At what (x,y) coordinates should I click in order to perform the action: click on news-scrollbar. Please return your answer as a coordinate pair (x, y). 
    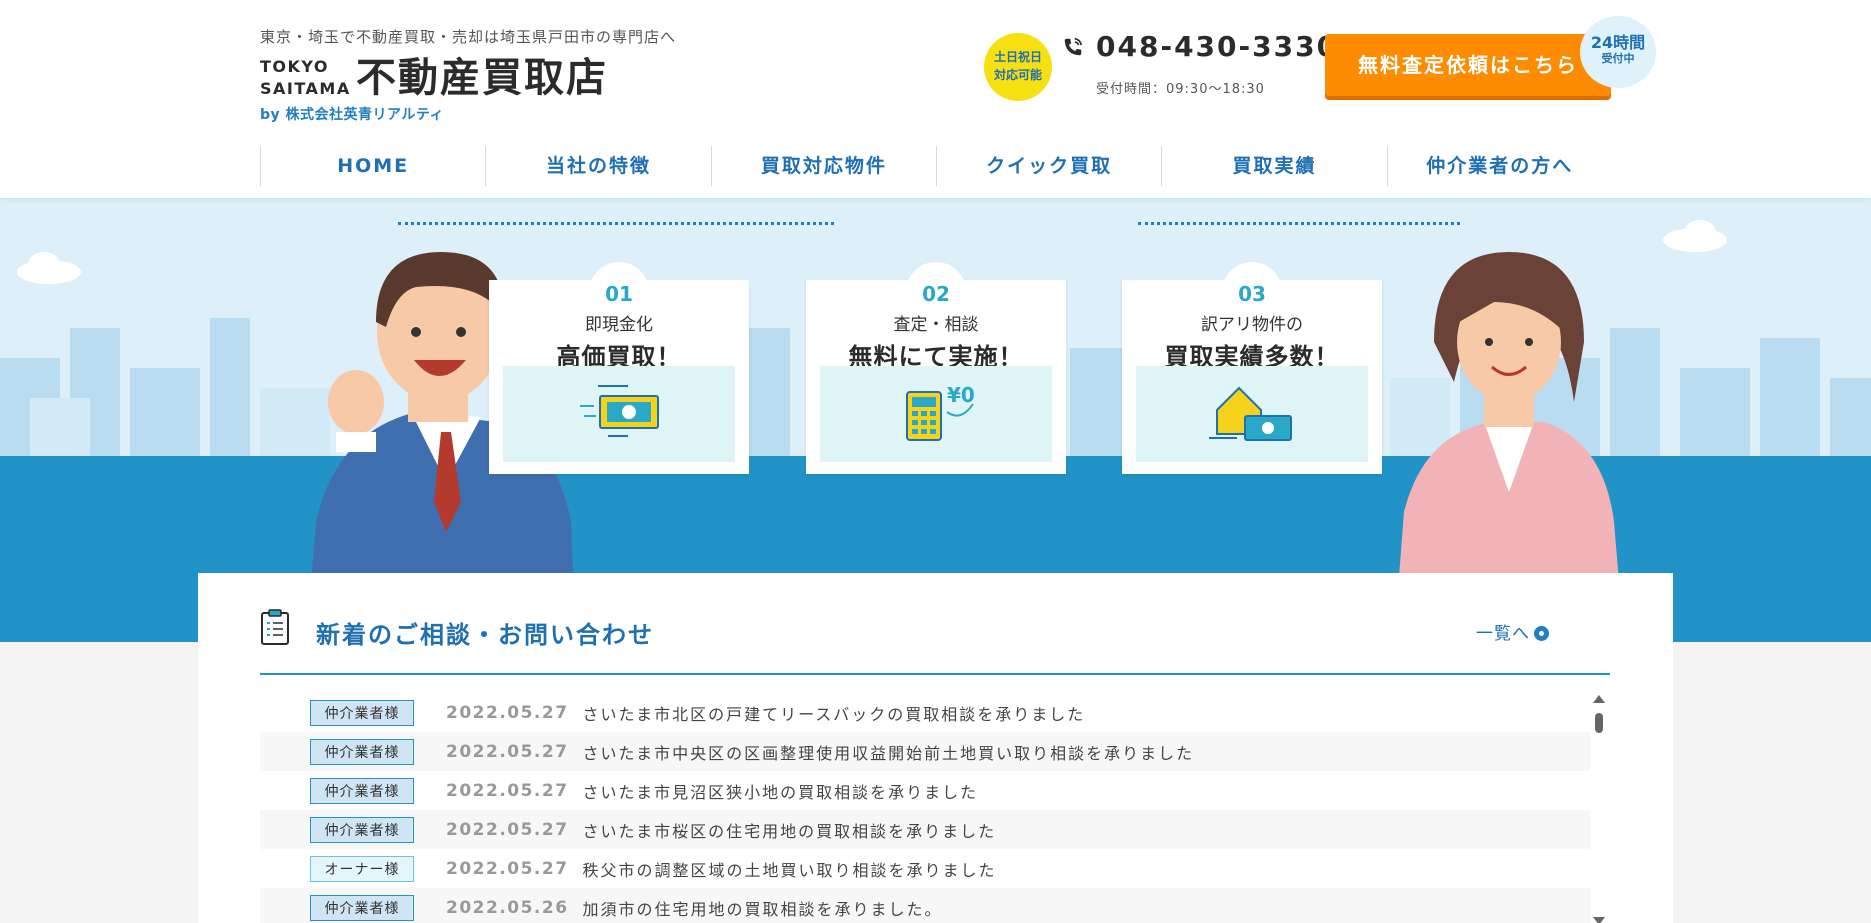
    Looking at the image, I should click on (1599, 809).